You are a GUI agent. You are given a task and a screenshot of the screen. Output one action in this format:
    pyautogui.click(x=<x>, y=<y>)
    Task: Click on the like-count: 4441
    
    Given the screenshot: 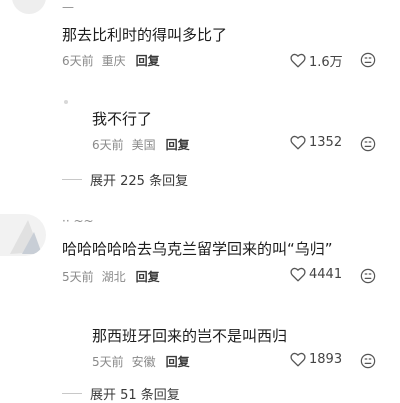 What is the action you would take?
    pyautogui.click(x=326, y=274)
    